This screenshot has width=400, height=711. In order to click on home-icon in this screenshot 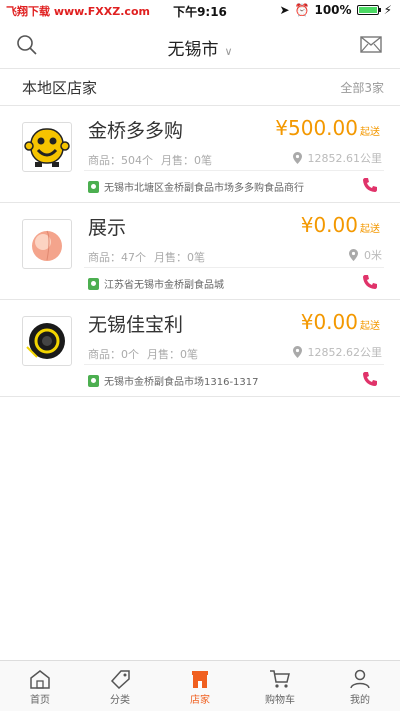, I will do `click(40, 679)`.